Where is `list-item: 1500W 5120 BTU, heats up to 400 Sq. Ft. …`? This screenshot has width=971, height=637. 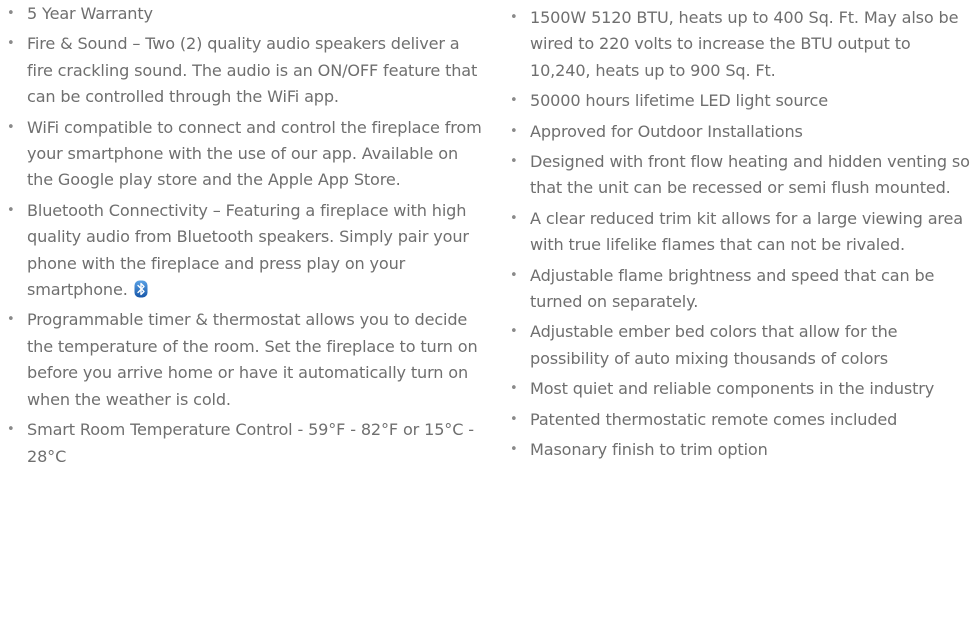 list-item: 1500W 5120 BTU, heats up to 400 Sq. Ft. … is located at coordinates (739, 44).